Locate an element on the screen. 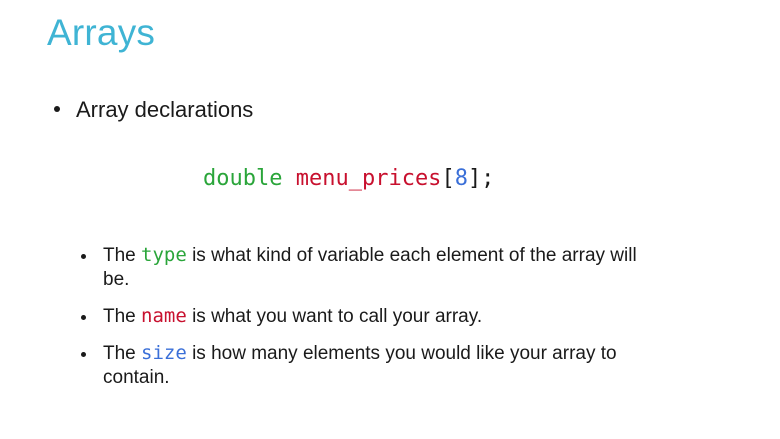 This screenshot has width=780, height=439. item-keyword-type: type is located at coordinates (164, 255).